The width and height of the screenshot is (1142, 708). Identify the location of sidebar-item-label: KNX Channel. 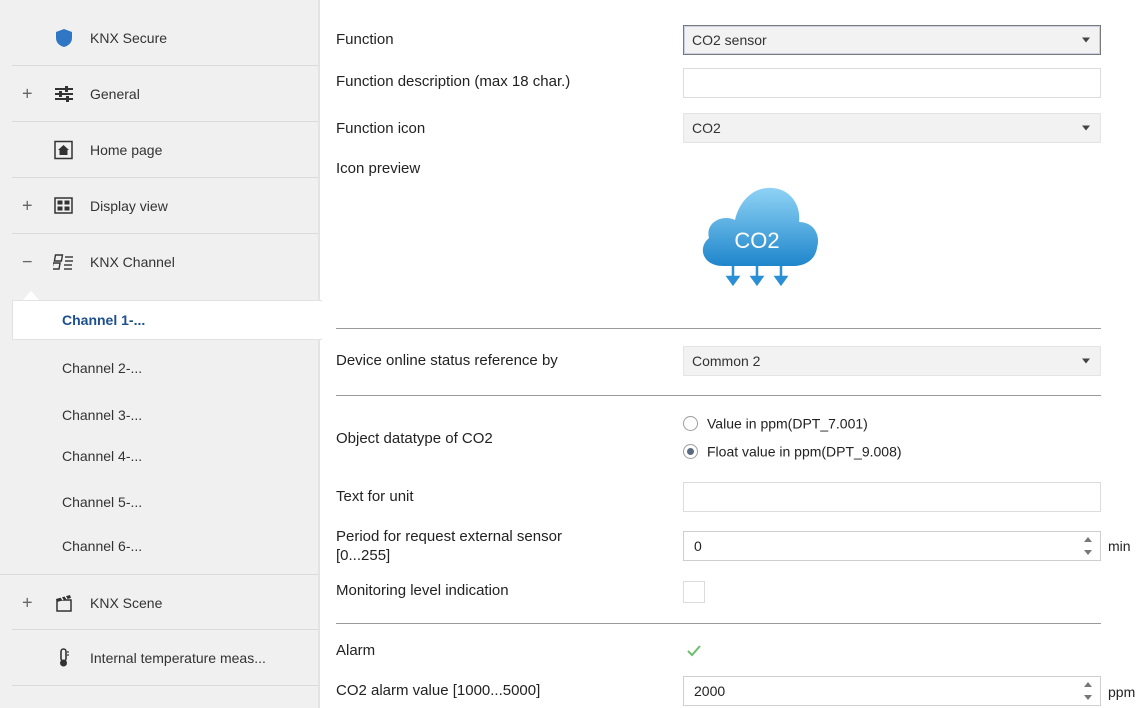
(132, 262).